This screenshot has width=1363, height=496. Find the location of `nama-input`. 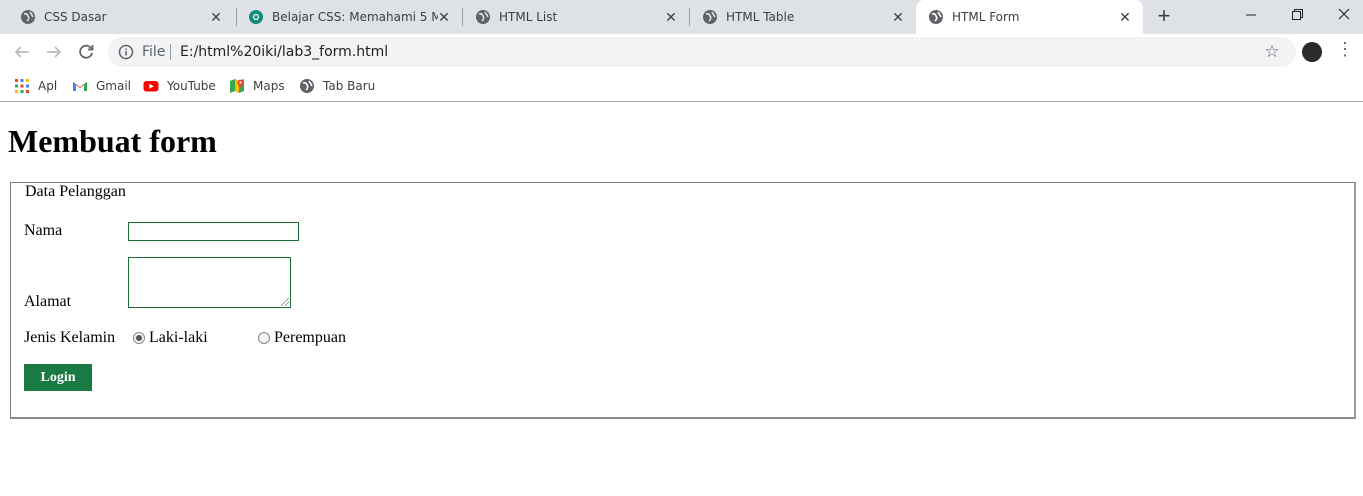

nama-input is located at coordinates (213, 231).